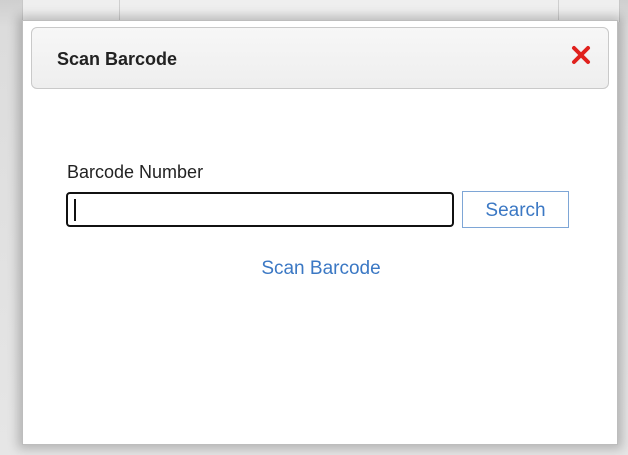 This screenshot has height=455, width=628. Describe the element at coordinates (321, 11) in the screenshot. I see `background-page-strip` at that location.